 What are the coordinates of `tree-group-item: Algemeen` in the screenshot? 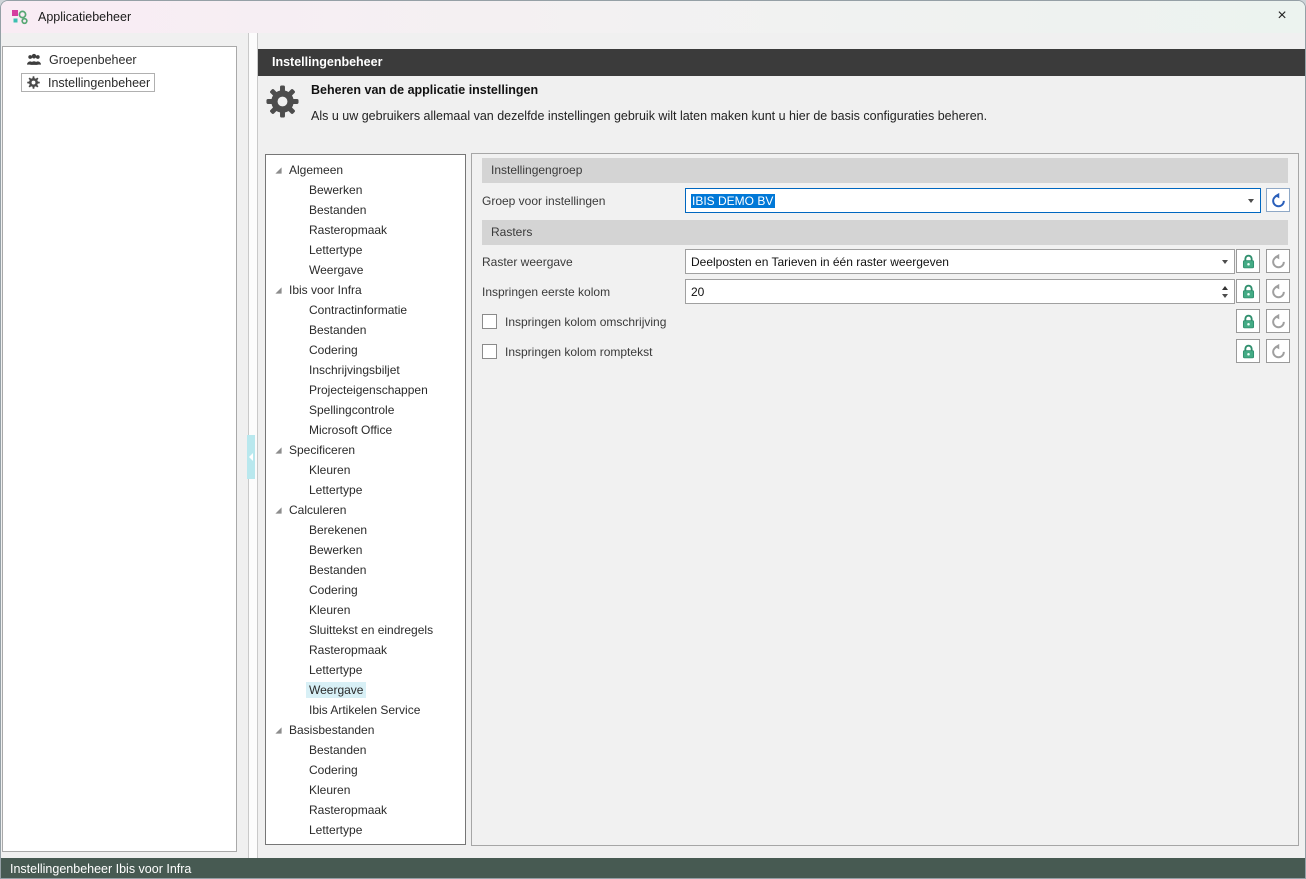 It's located at (365, 170).